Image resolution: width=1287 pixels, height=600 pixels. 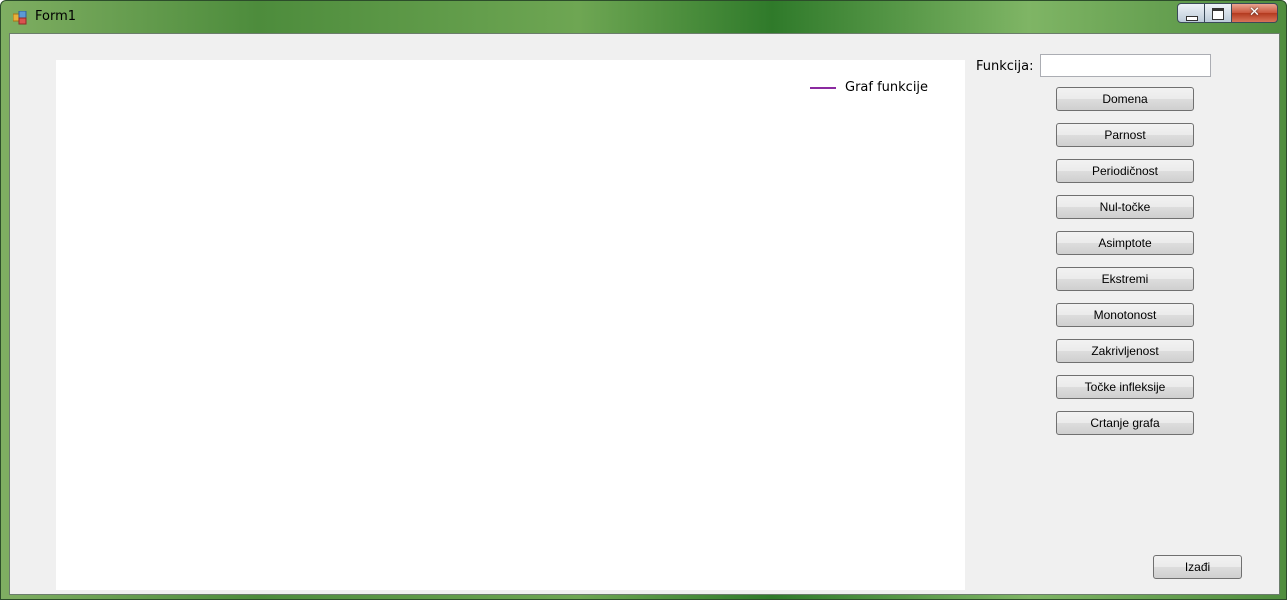 What do you see at coordinates (887, 87) in the screenshot?
I see `legend-label: Graf funkcije` at bounding box center [887, 87].